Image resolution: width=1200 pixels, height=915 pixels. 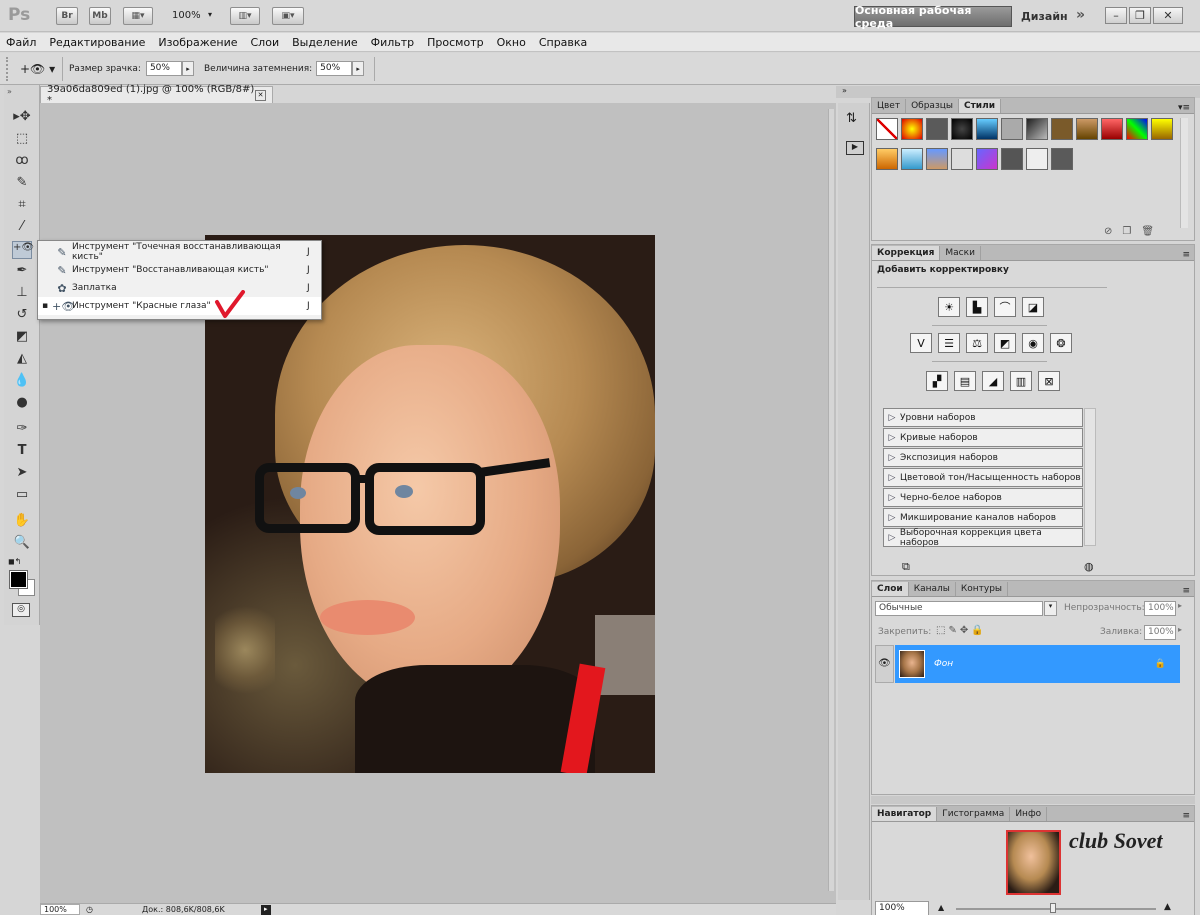 What do you see at coordinates (358, 68) in the screenshot?
I see `darken-amount-arrow-icon: ▸` at bounding box center [358, 68].